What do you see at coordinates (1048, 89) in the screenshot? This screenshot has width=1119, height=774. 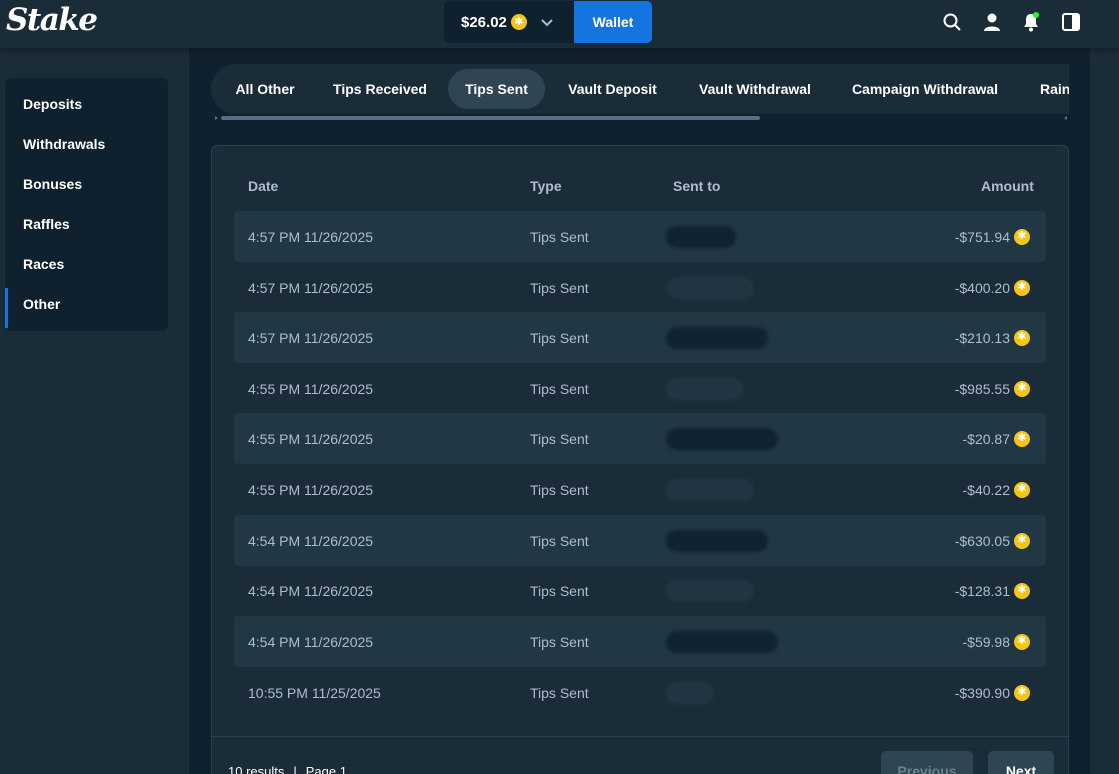 I see `tab-rain: Rain` at bounding box center [1048, 89].